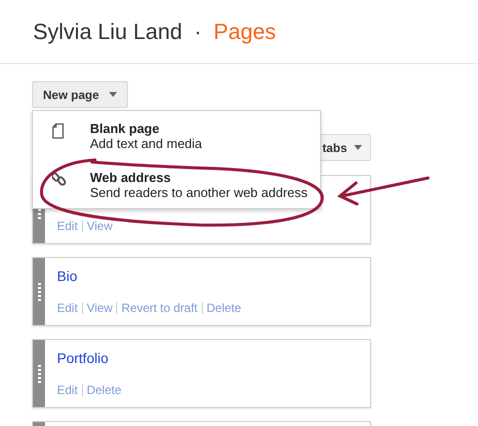 This screenshot has width=478, height=426. Describe the element at coordinates (159, 308) in the screenshot. I see `page-action-link: Revert to draft` at that location.